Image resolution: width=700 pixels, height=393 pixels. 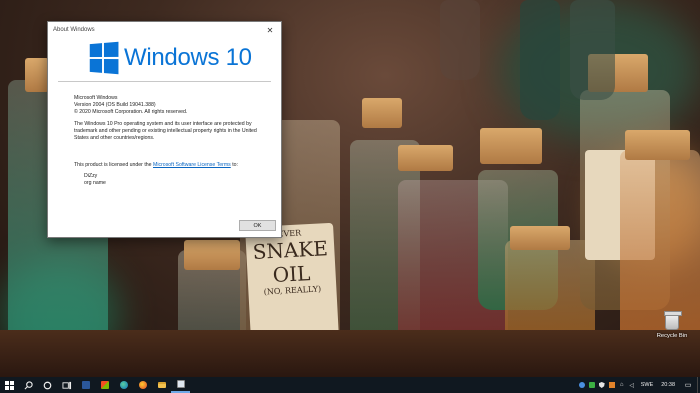 I want to click on start-button, so click(x=9, y=385).